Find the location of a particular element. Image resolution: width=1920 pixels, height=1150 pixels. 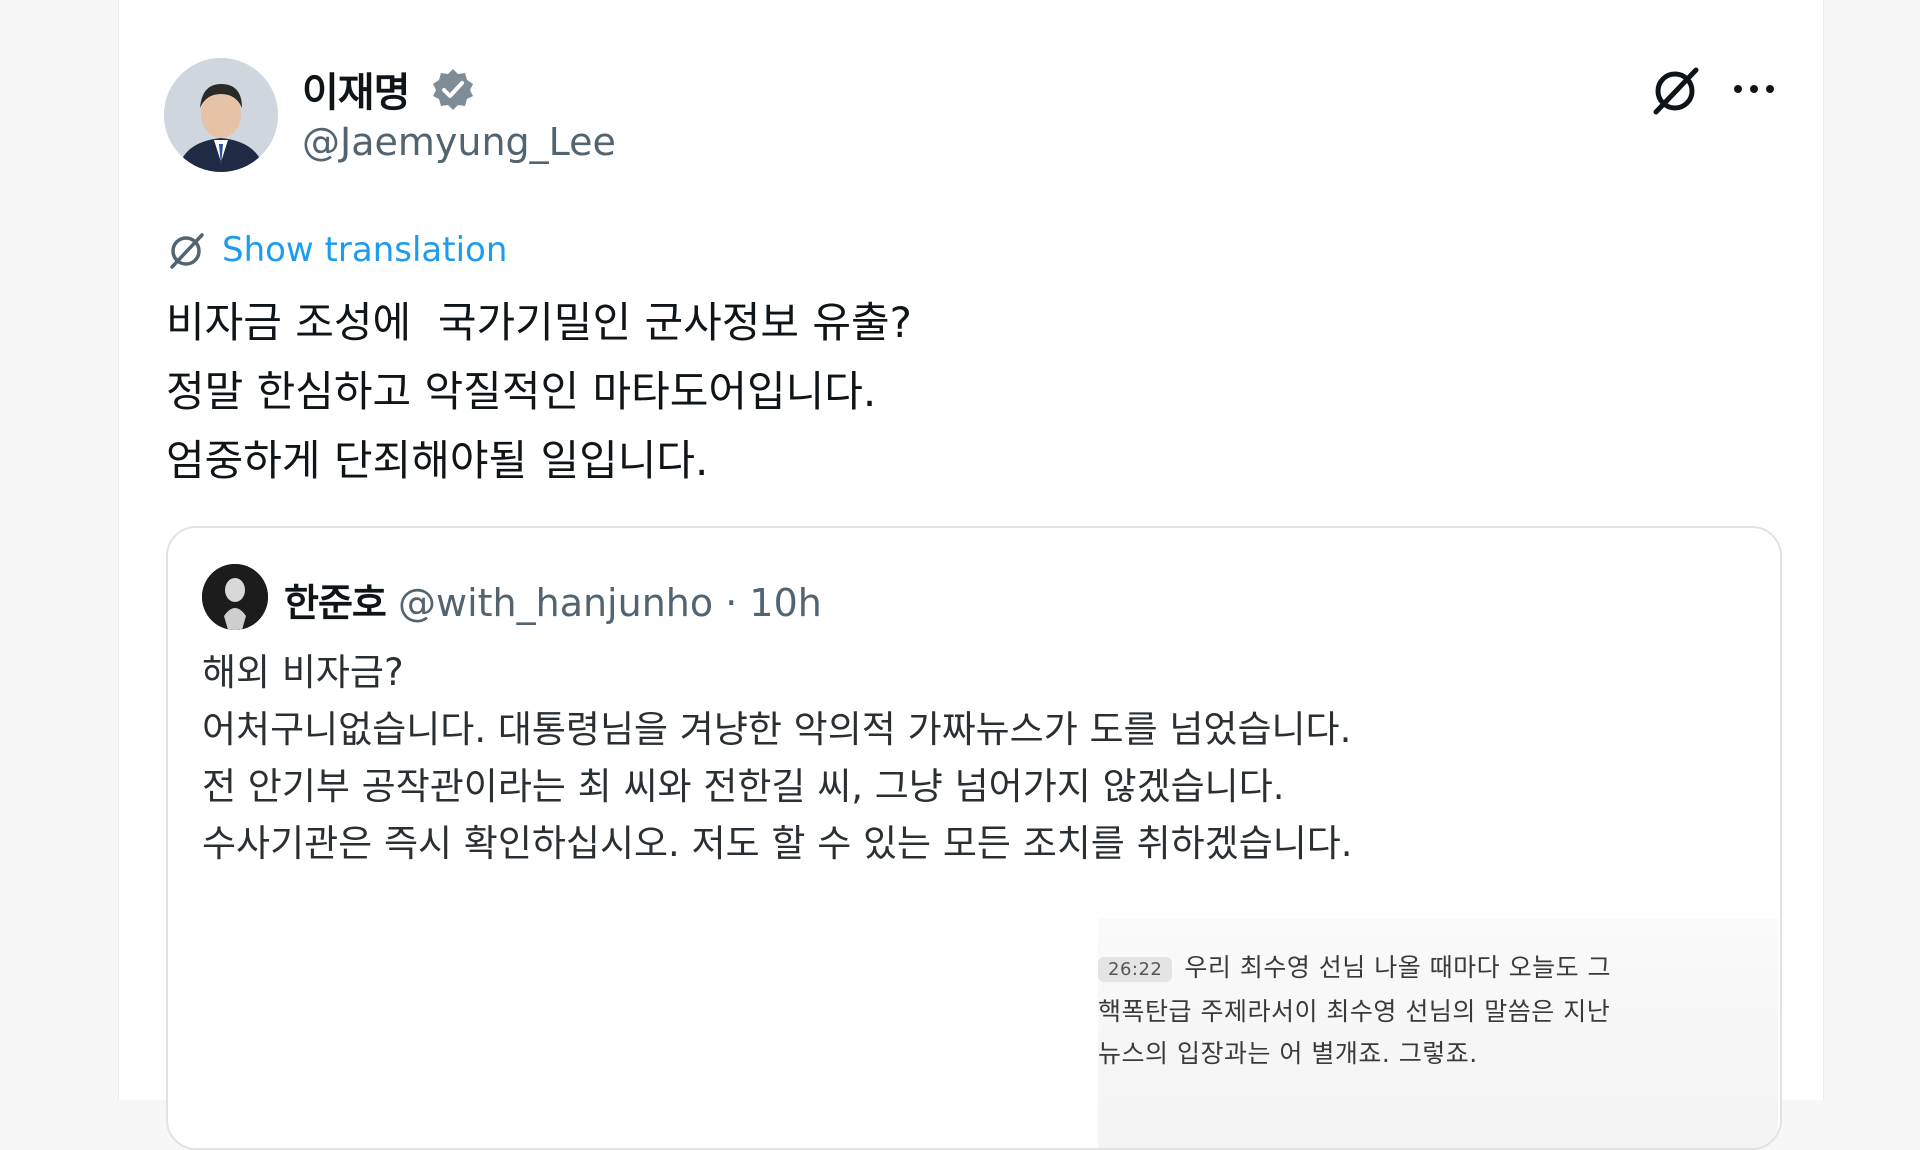

media-timestamp: 26:22 is located at coordinates (1135, 969).